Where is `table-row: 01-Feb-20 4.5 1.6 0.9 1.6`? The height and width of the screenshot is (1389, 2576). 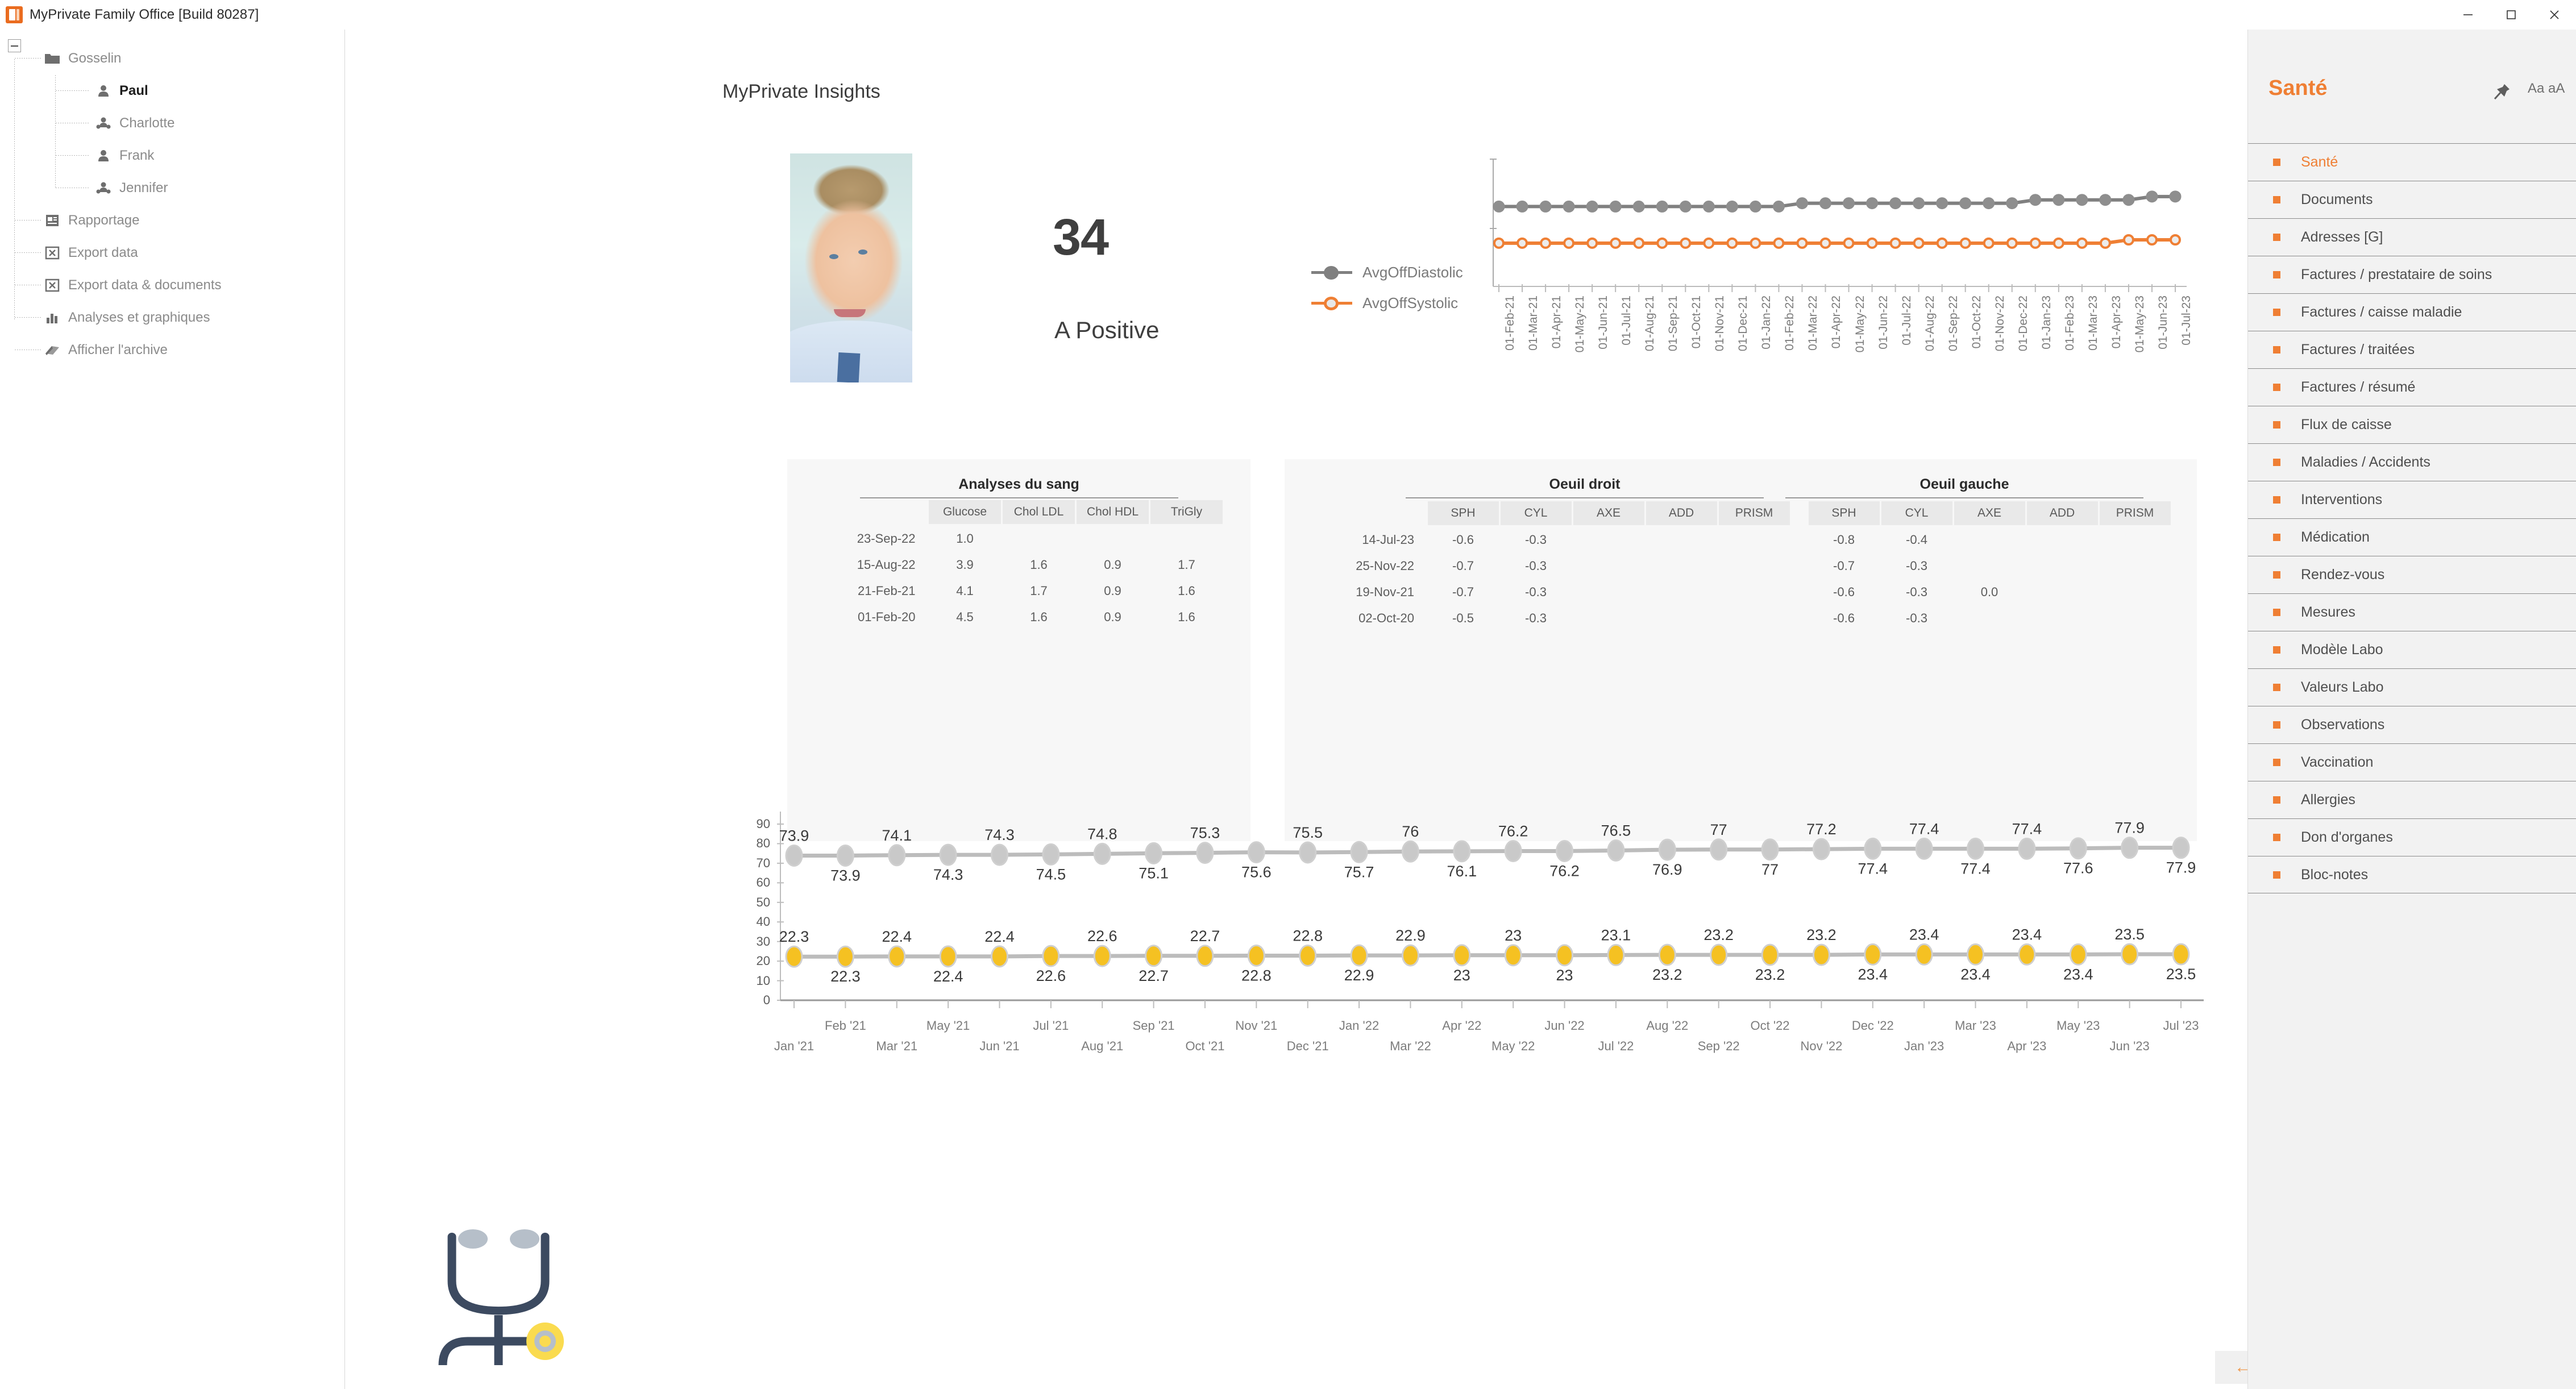 table-row: 01-Feb-20 4.5 1.6 0.9 1.6 is located at coordinates (1020, 617).